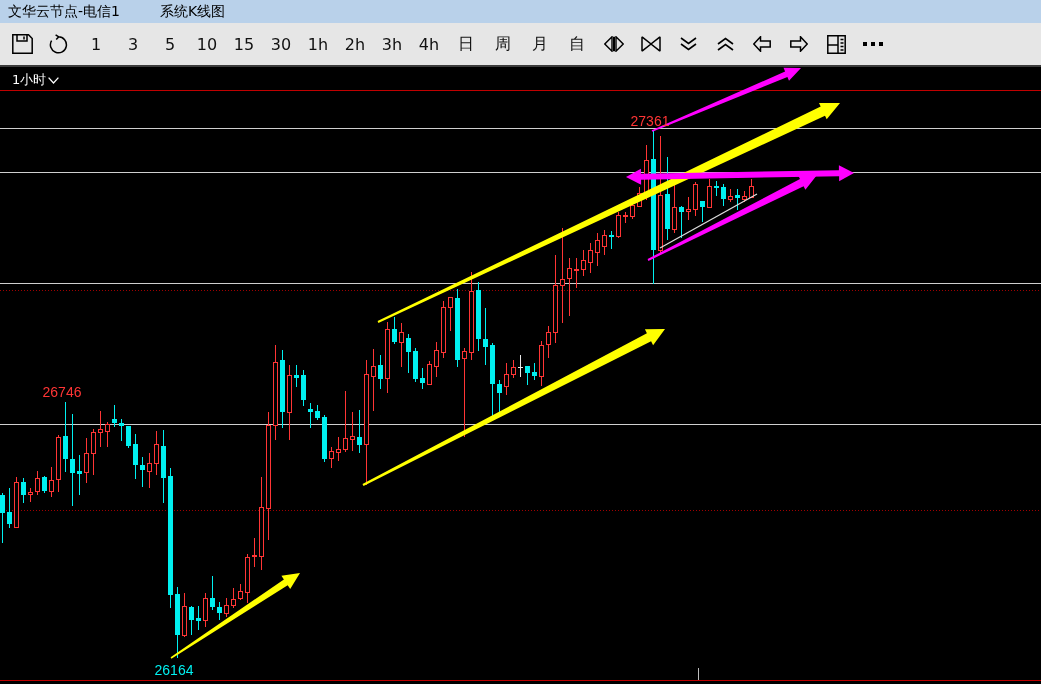 The width and height of the screenshot is (1041, 684). Describe the element at coordinates (174, 670) in the screenshot. I see `low-price-label: 26164` at that location.